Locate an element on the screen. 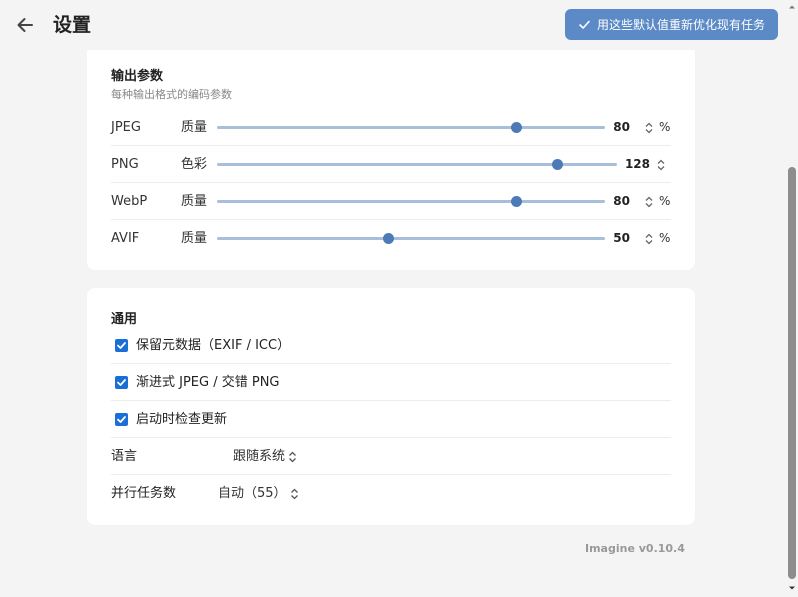 The width and height of the screenshot is (798, 597). check-icon is located at coordinates (584, 24).